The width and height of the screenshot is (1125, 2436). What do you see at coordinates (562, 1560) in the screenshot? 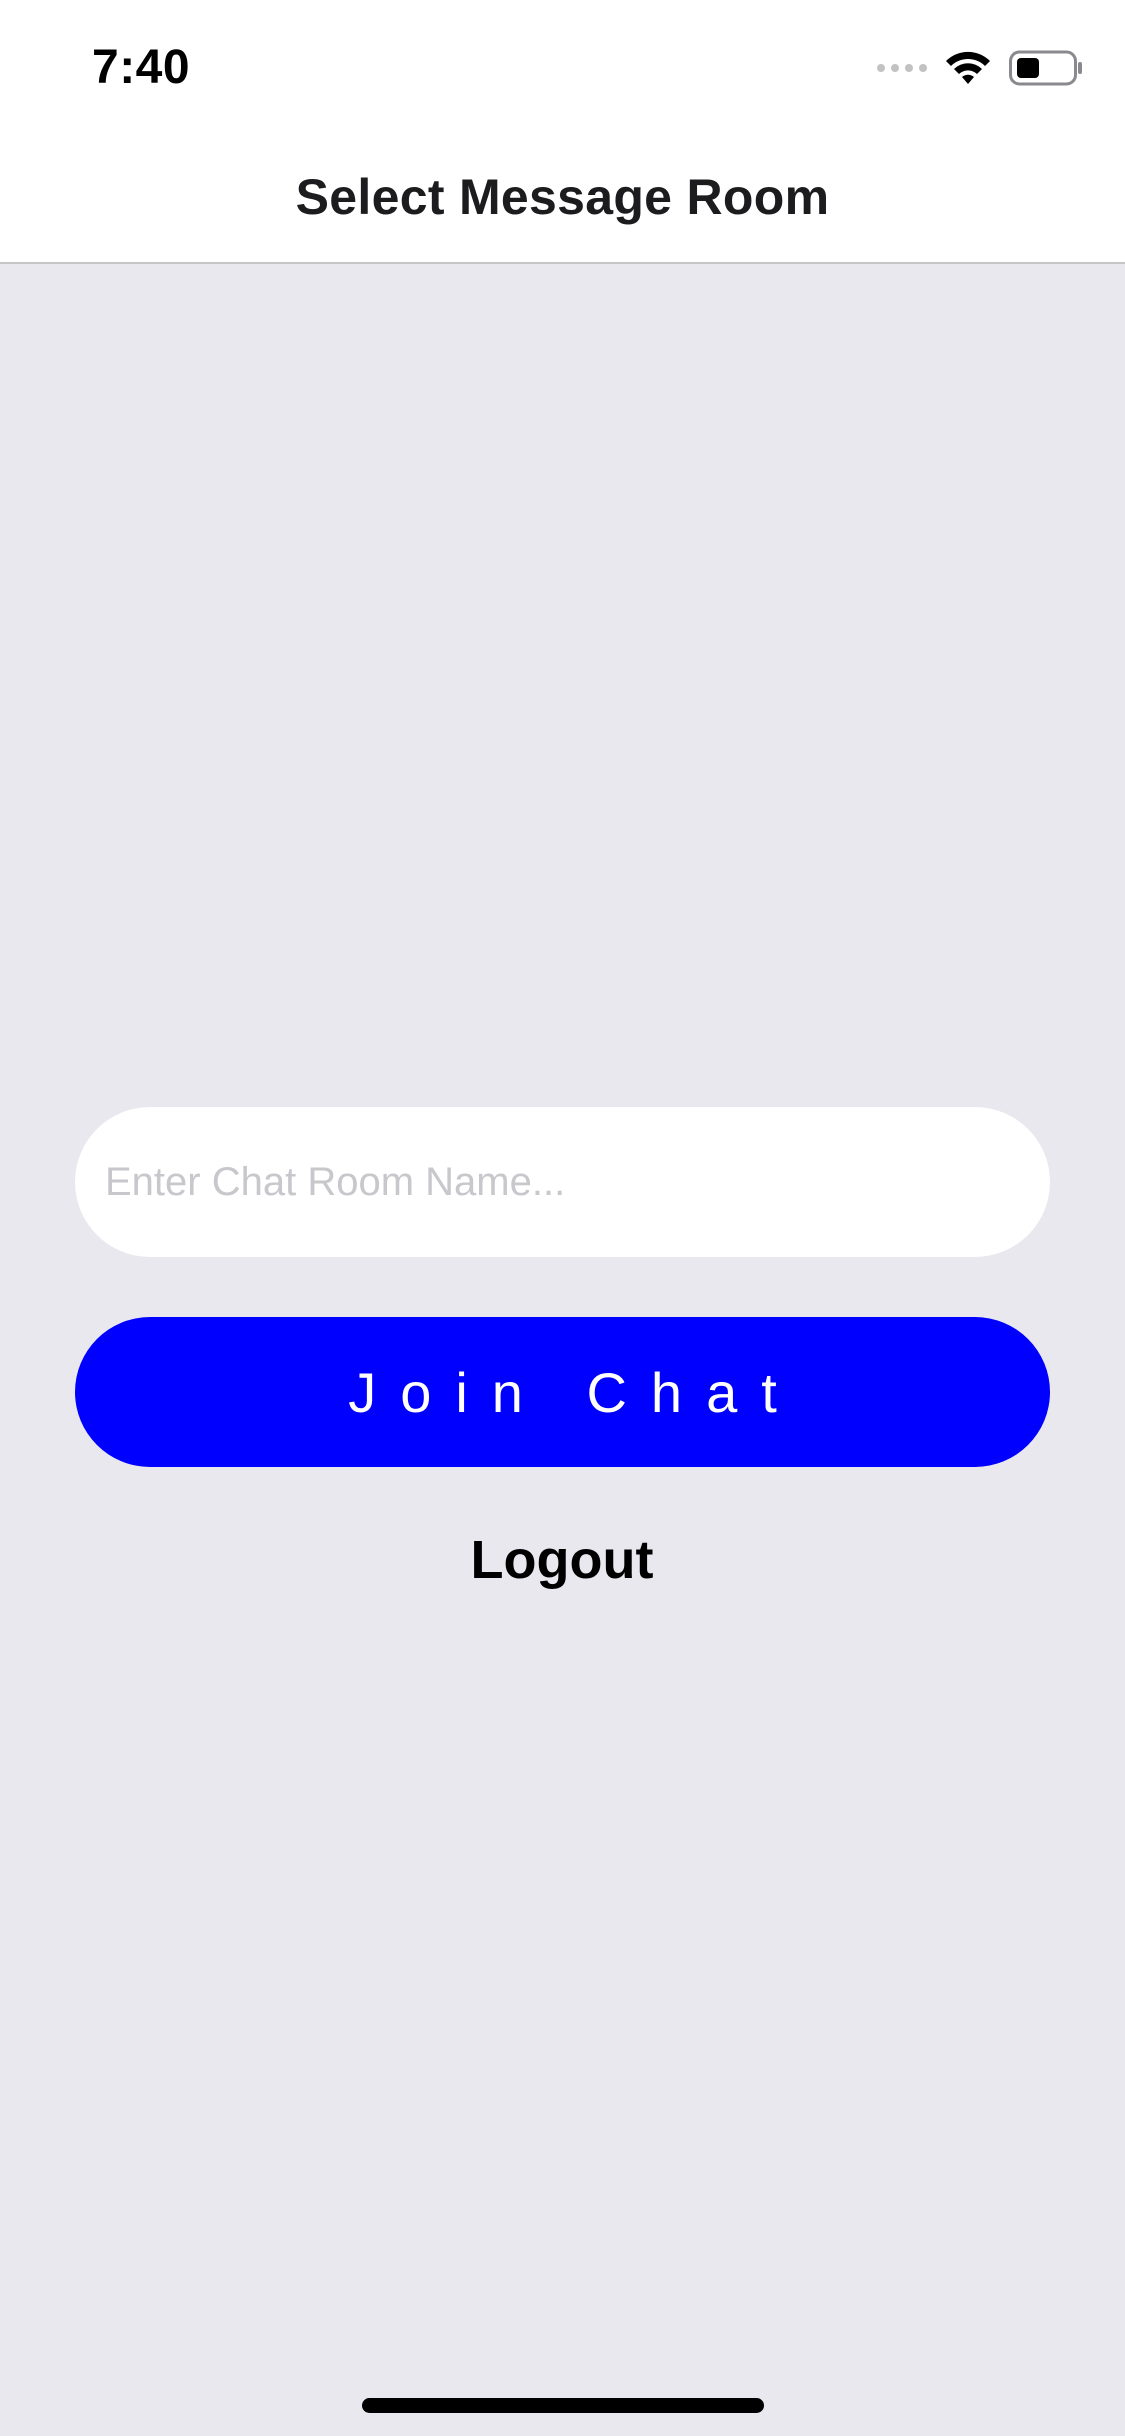
I see `logout-button: Logout` at bounding box center [562, 1560].